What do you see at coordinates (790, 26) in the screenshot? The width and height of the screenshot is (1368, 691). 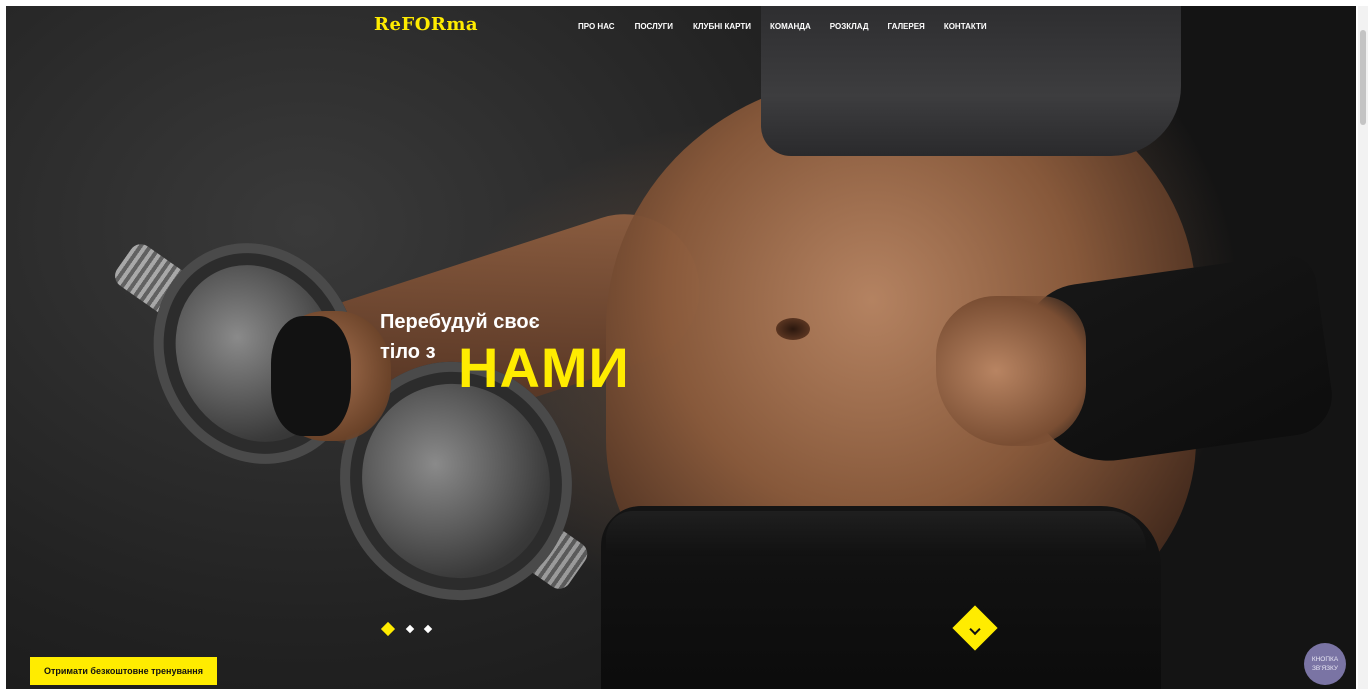 I see `nav-item-team: КОМАНДА` at bounding box center [790, 26].